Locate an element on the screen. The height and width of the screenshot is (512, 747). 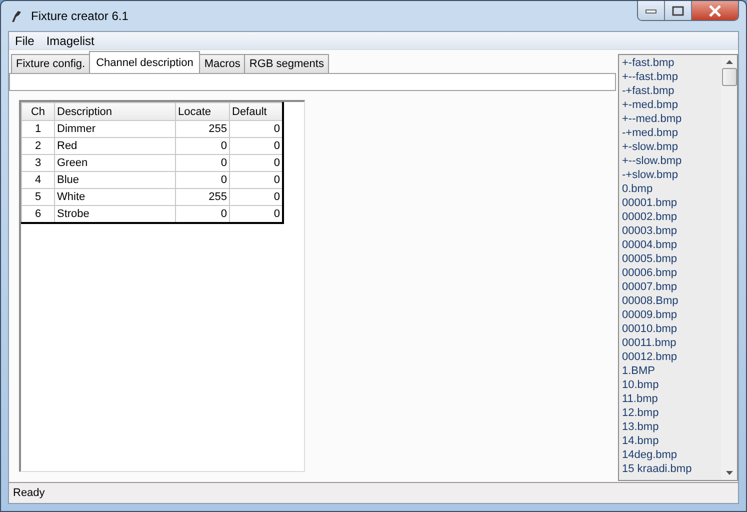
maximize-icon is located at coordinates (678, 11).